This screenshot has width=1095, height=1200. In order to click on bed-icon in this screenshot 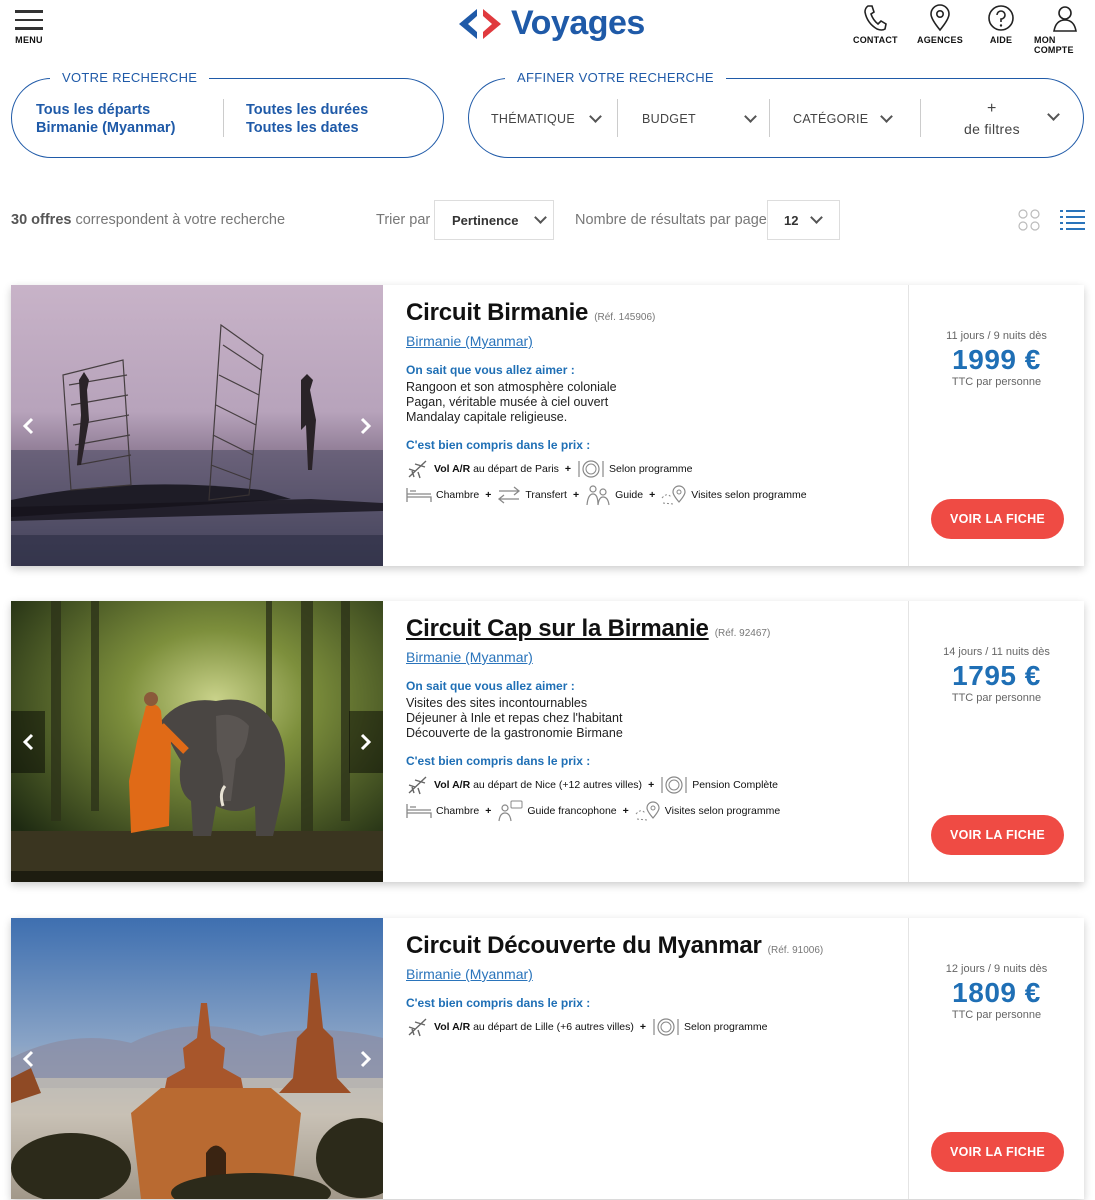, I will do `click(419, 495)`.